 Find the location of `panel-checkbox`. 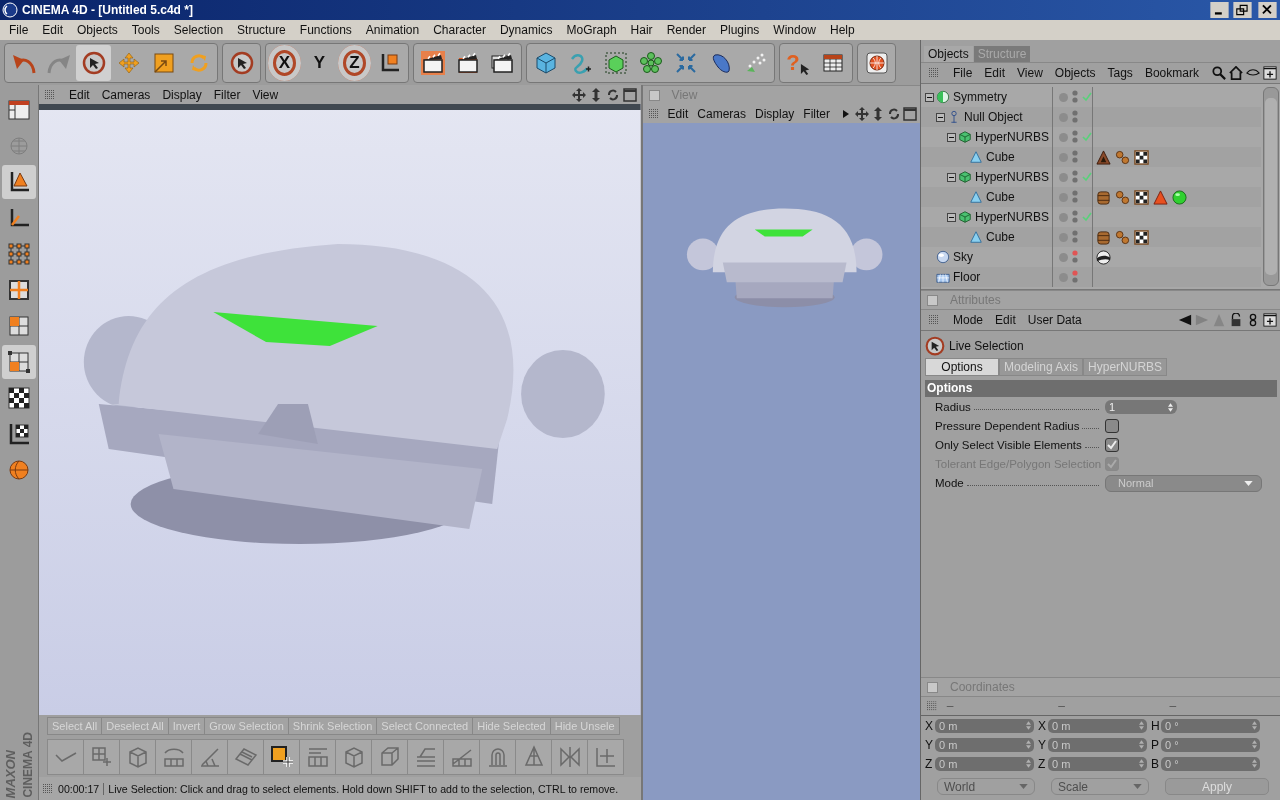

panel-checkbox is located at coordinates (654, 95).